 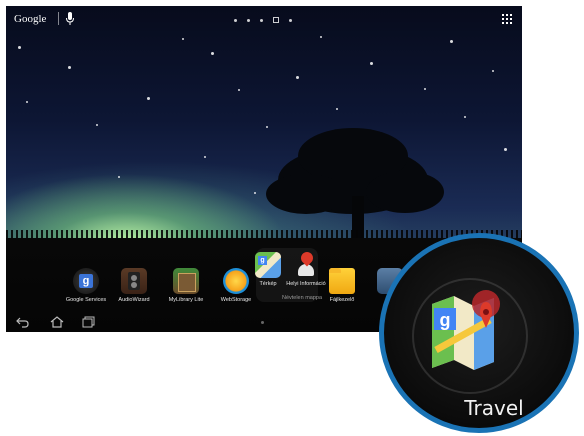 I want to click on nav-dot, so click(x=262, y=322).